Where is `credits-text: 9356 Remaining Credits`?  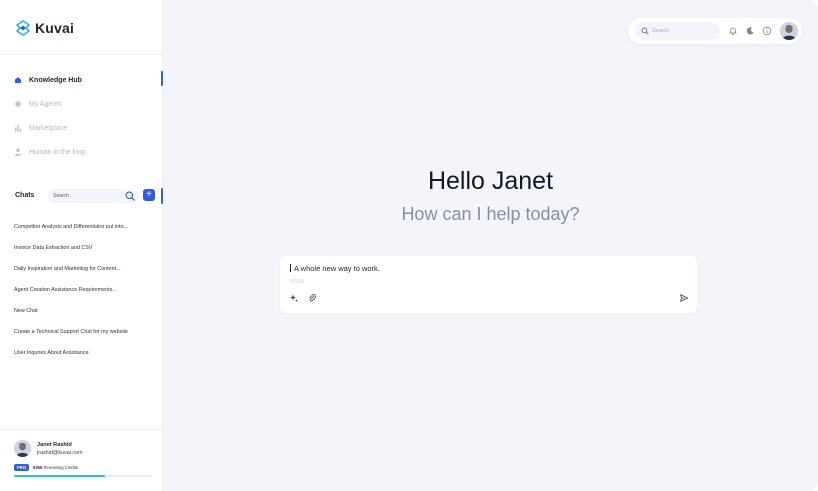 credits-text: 9356 Remaining Credits is located at coordinates (55, 467).